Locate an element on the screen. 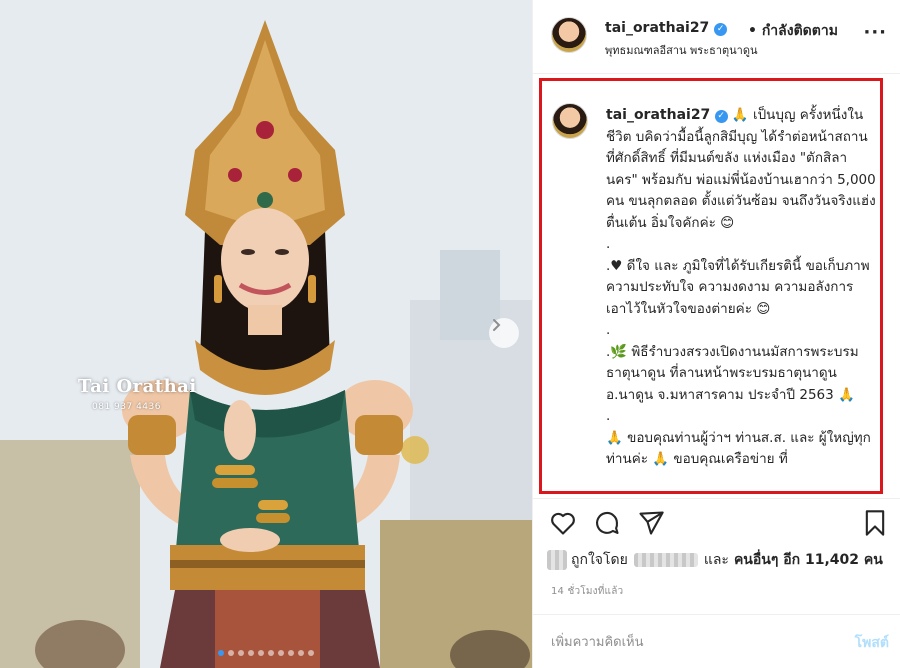  follow-status: • กำลังติดตาม is located at coordinates (793, 31).